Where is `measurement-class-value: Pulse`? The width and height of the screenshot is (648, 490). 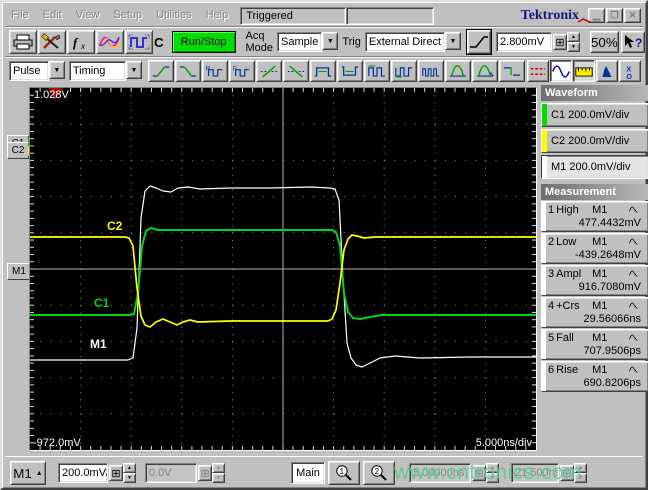 measurement-class-value: Pulse is located at coordinates (29, 71).